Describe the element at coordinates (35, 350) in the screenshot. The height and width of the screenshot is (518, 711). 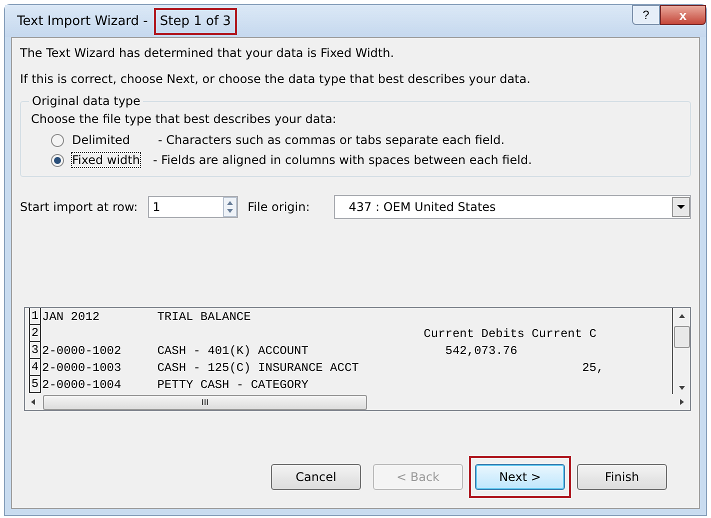
I see `line-number: 3` at that location.